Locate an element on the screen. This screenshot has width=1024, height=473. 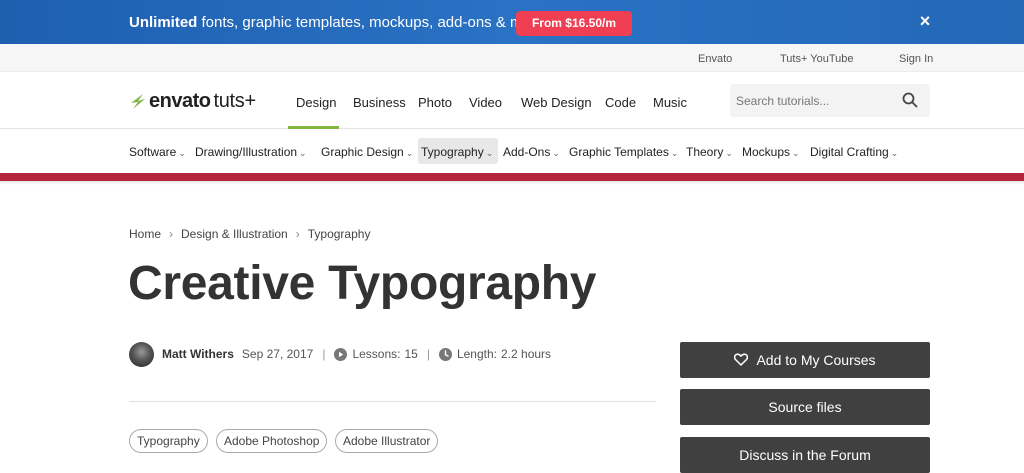
add-to-my-courses-button: Add to My Courses is located at coordinates (805, 360).